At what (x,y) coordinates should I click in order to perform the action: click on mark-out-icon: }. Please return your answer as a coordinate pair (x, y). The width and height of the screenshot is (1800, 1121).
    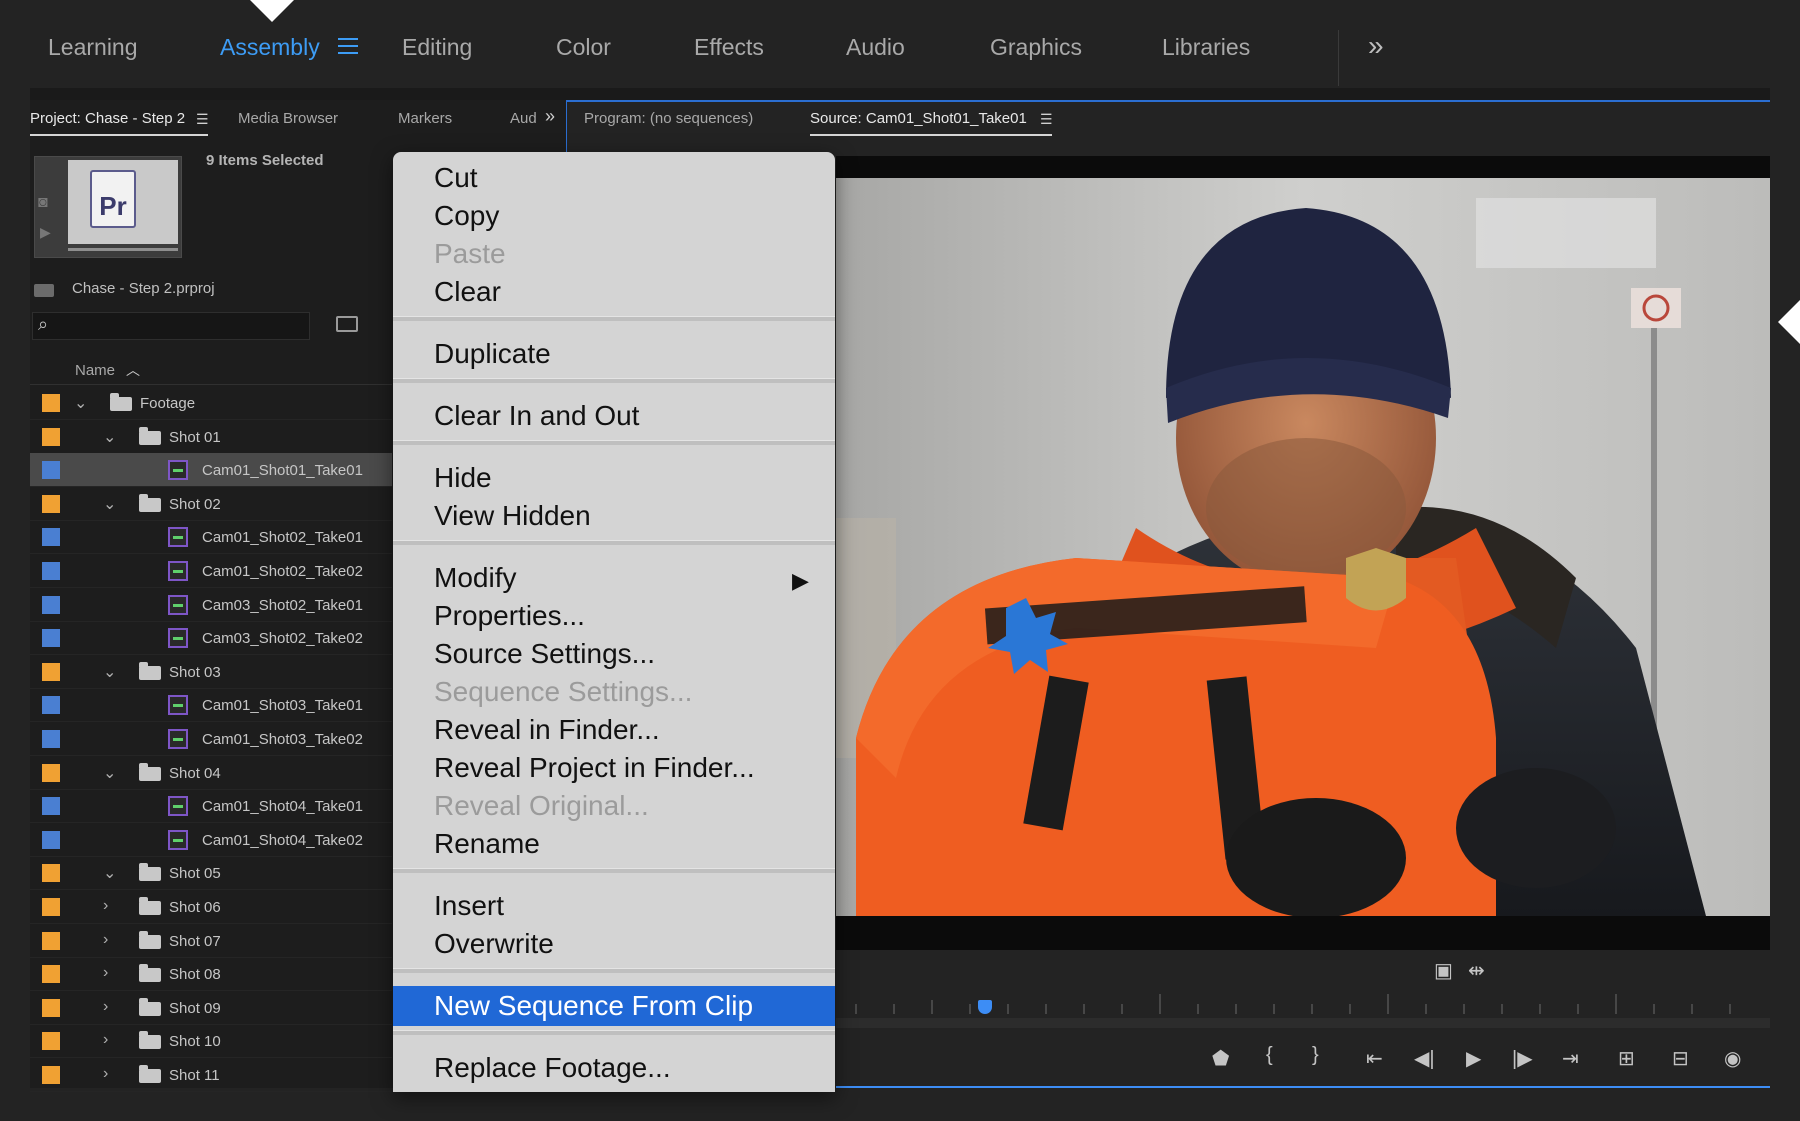
    Looking at the image, I should click on (1315, 1055).